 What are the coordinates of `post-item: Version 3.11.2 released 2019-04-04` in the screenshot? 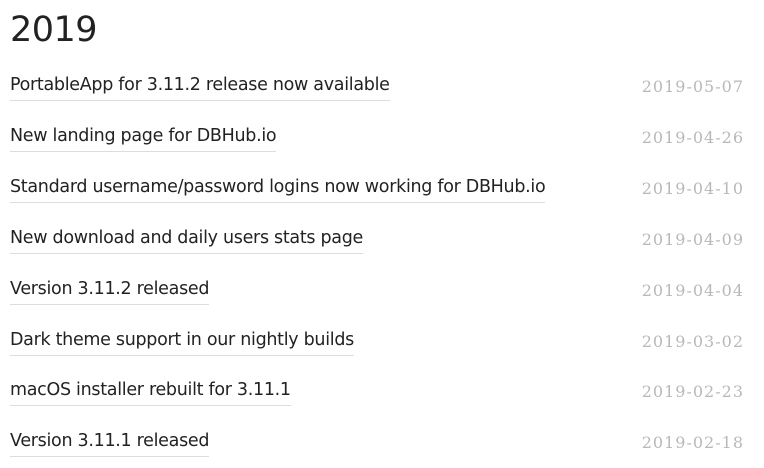 It's located at (382, 296).